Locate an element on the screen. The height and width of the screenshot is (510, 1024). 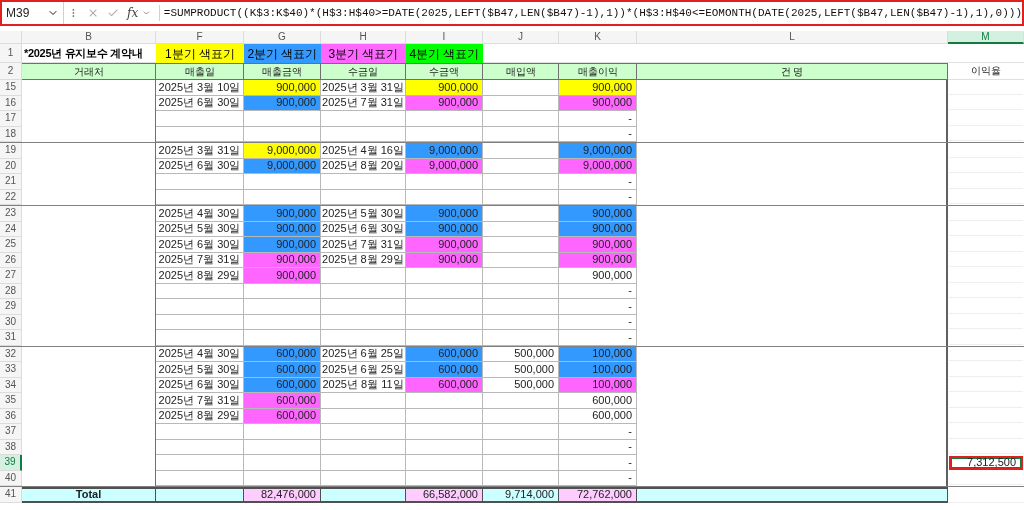
row-number: 39 is located at coordinates (11, 463).